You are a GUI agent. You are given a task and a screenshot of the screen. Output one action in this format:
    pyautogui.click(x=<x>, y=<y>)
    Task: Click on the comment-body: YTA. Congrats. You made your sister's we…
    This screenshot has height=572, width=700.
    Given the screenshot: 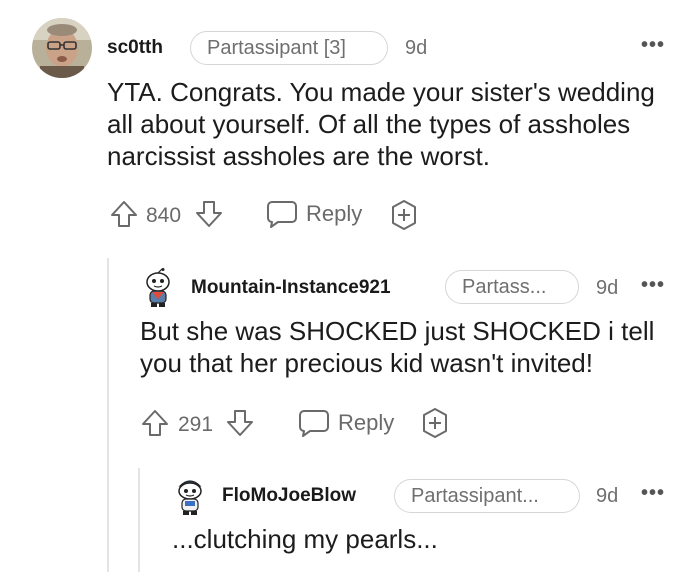 What is the action you would take?
    pyautogui.click(x=381, y=124)
    